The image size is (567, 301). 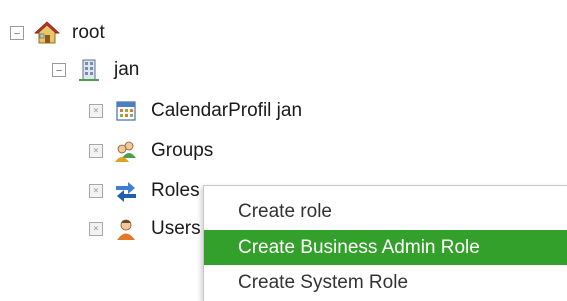 What do you see at coordinates (385, 247) in the screenshot?
I see `menu-item-create-business-admin-role: Create Business Admin Role` at bounding box center [385, 247].